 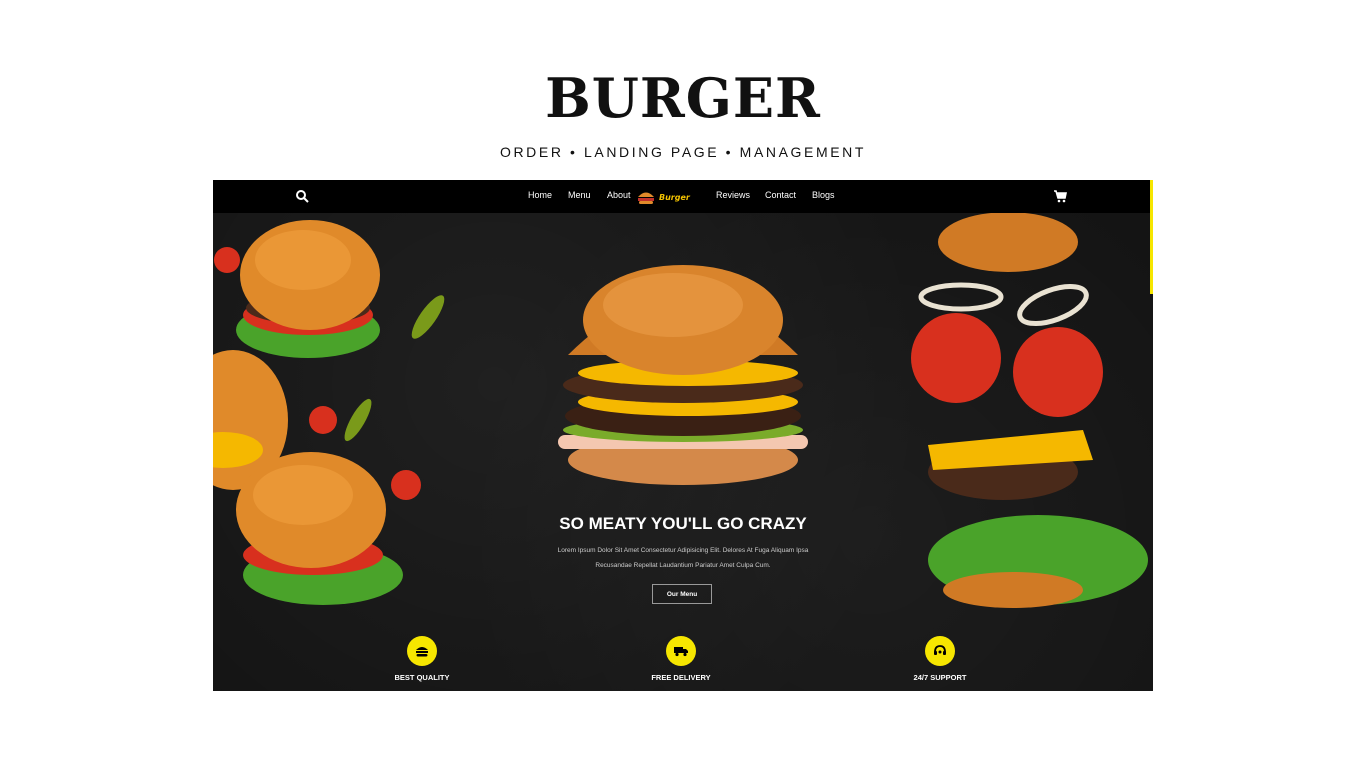 What do you see at coordinates (579, 195) in the screenshot?
I see `nav-link-menu: Menu` at bounding box center [579, 195].